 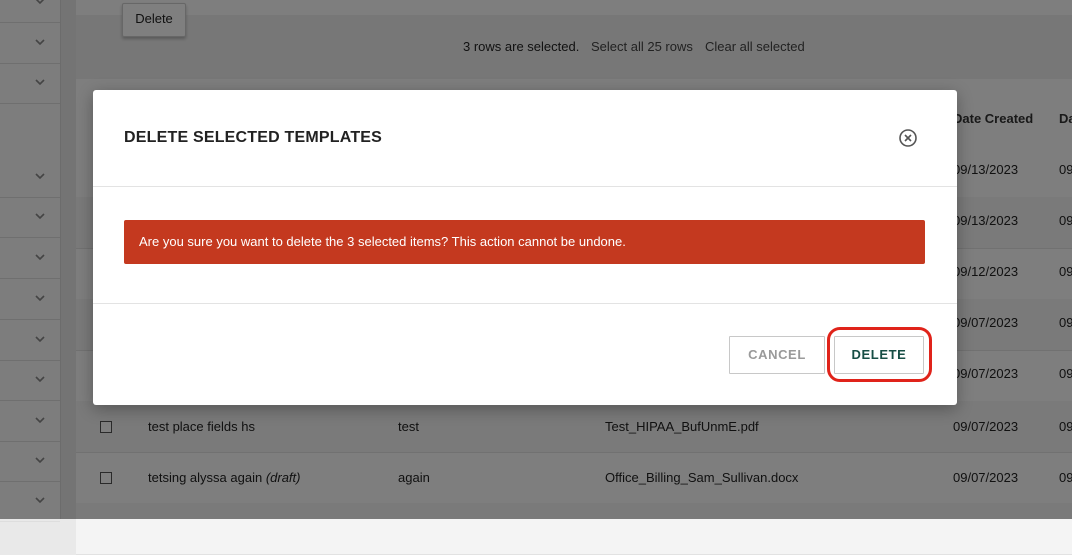 What do you see at coordinates (253, 137) in the screenshot?
I see `dialog-title: DELETE SELECTED TEMPLATES` at bounding box center [253, 137].